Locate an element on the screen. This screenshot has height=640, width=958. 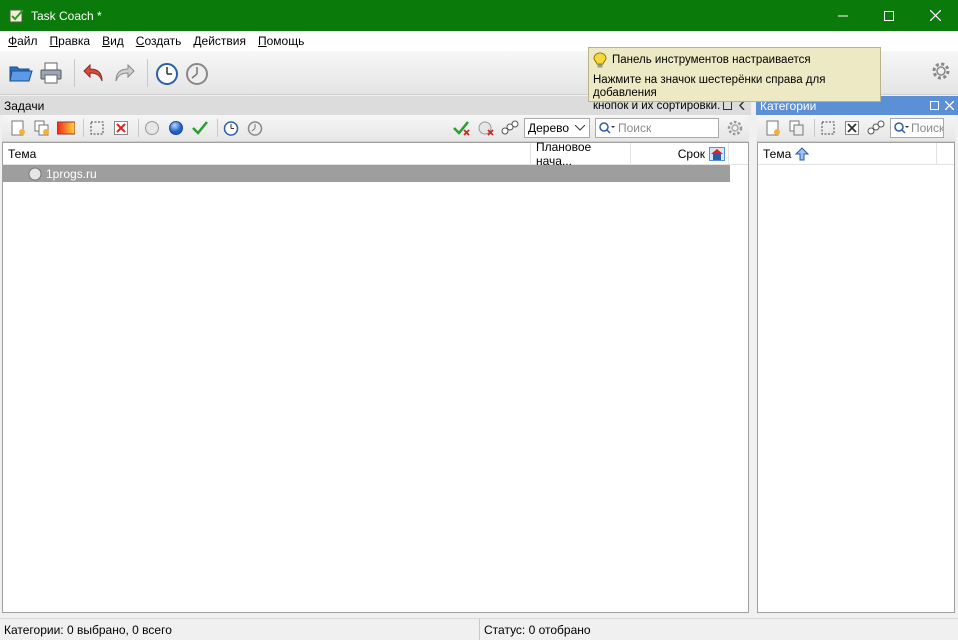
task-coach-app-icon is located at coordinates (16, 15).